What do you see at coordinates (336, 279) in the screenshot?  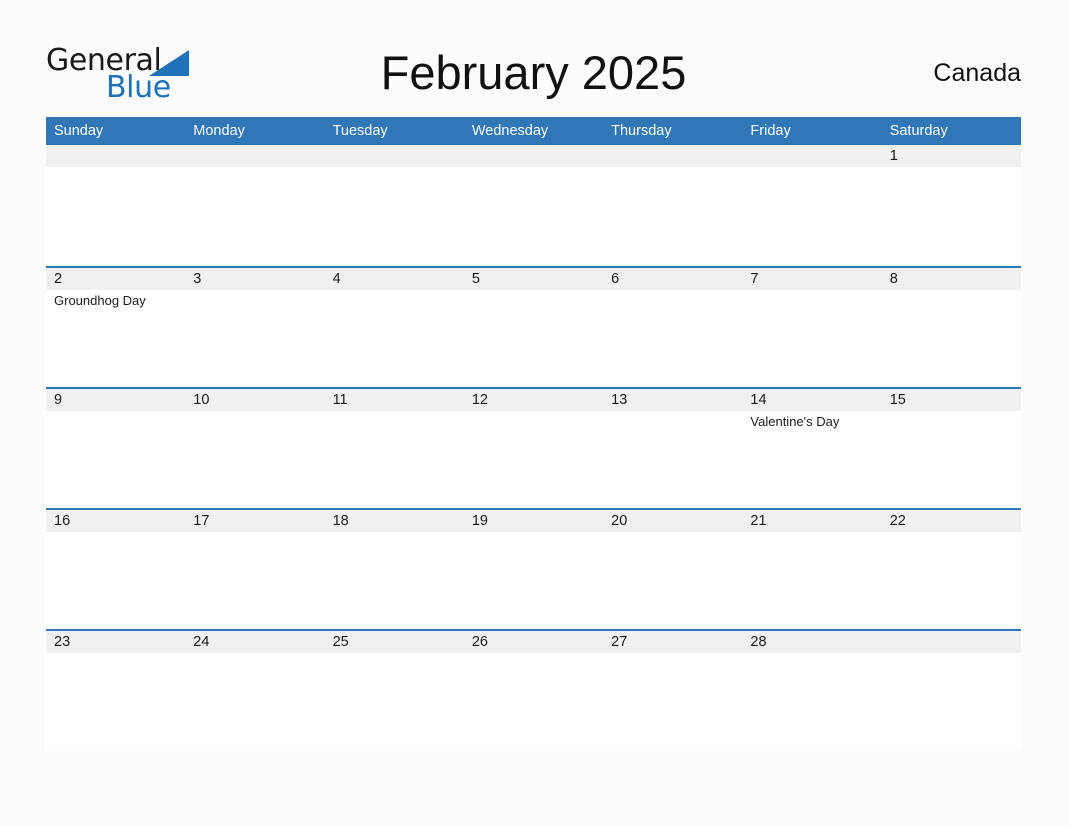 I see `day-number: 4` at bounding box center [336, 279].